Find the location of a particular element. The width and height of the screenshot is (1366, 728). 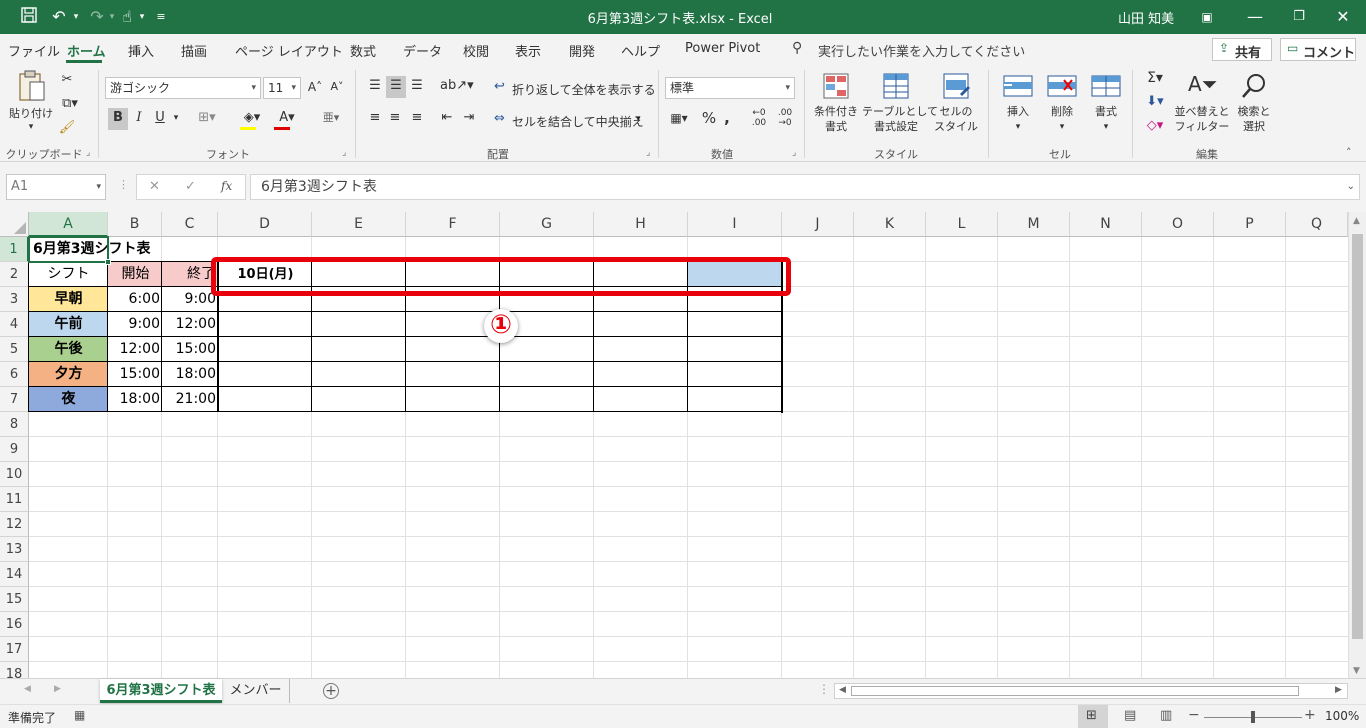

touch-dropdown-icon: ▾ is located at coordinates (142, 17).